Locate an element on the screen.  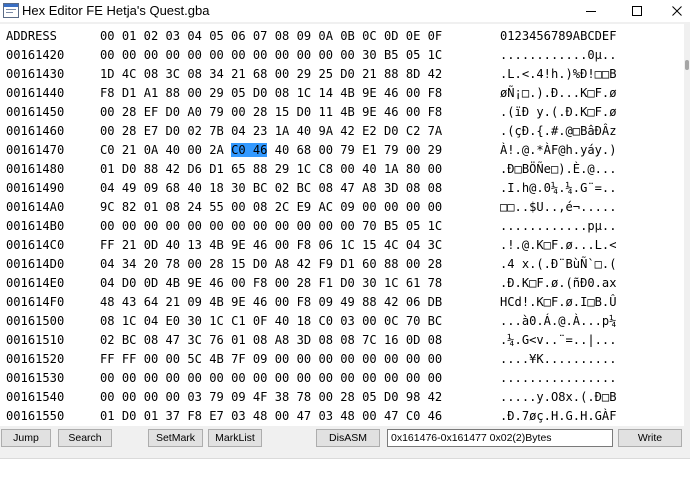
hex-byte: D1 is located at coordinates (216, 169).